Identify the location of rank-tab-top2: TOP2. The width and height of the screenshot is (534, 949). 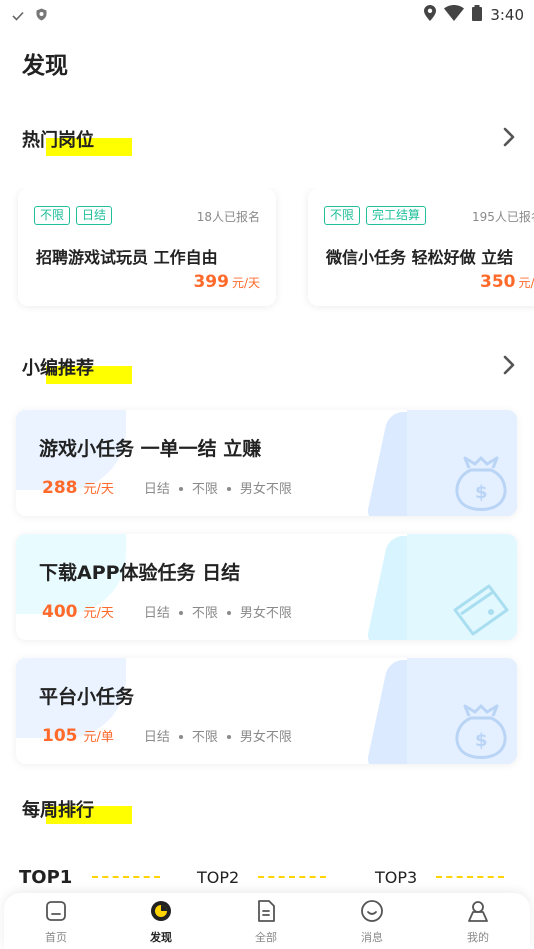
(218, 877).